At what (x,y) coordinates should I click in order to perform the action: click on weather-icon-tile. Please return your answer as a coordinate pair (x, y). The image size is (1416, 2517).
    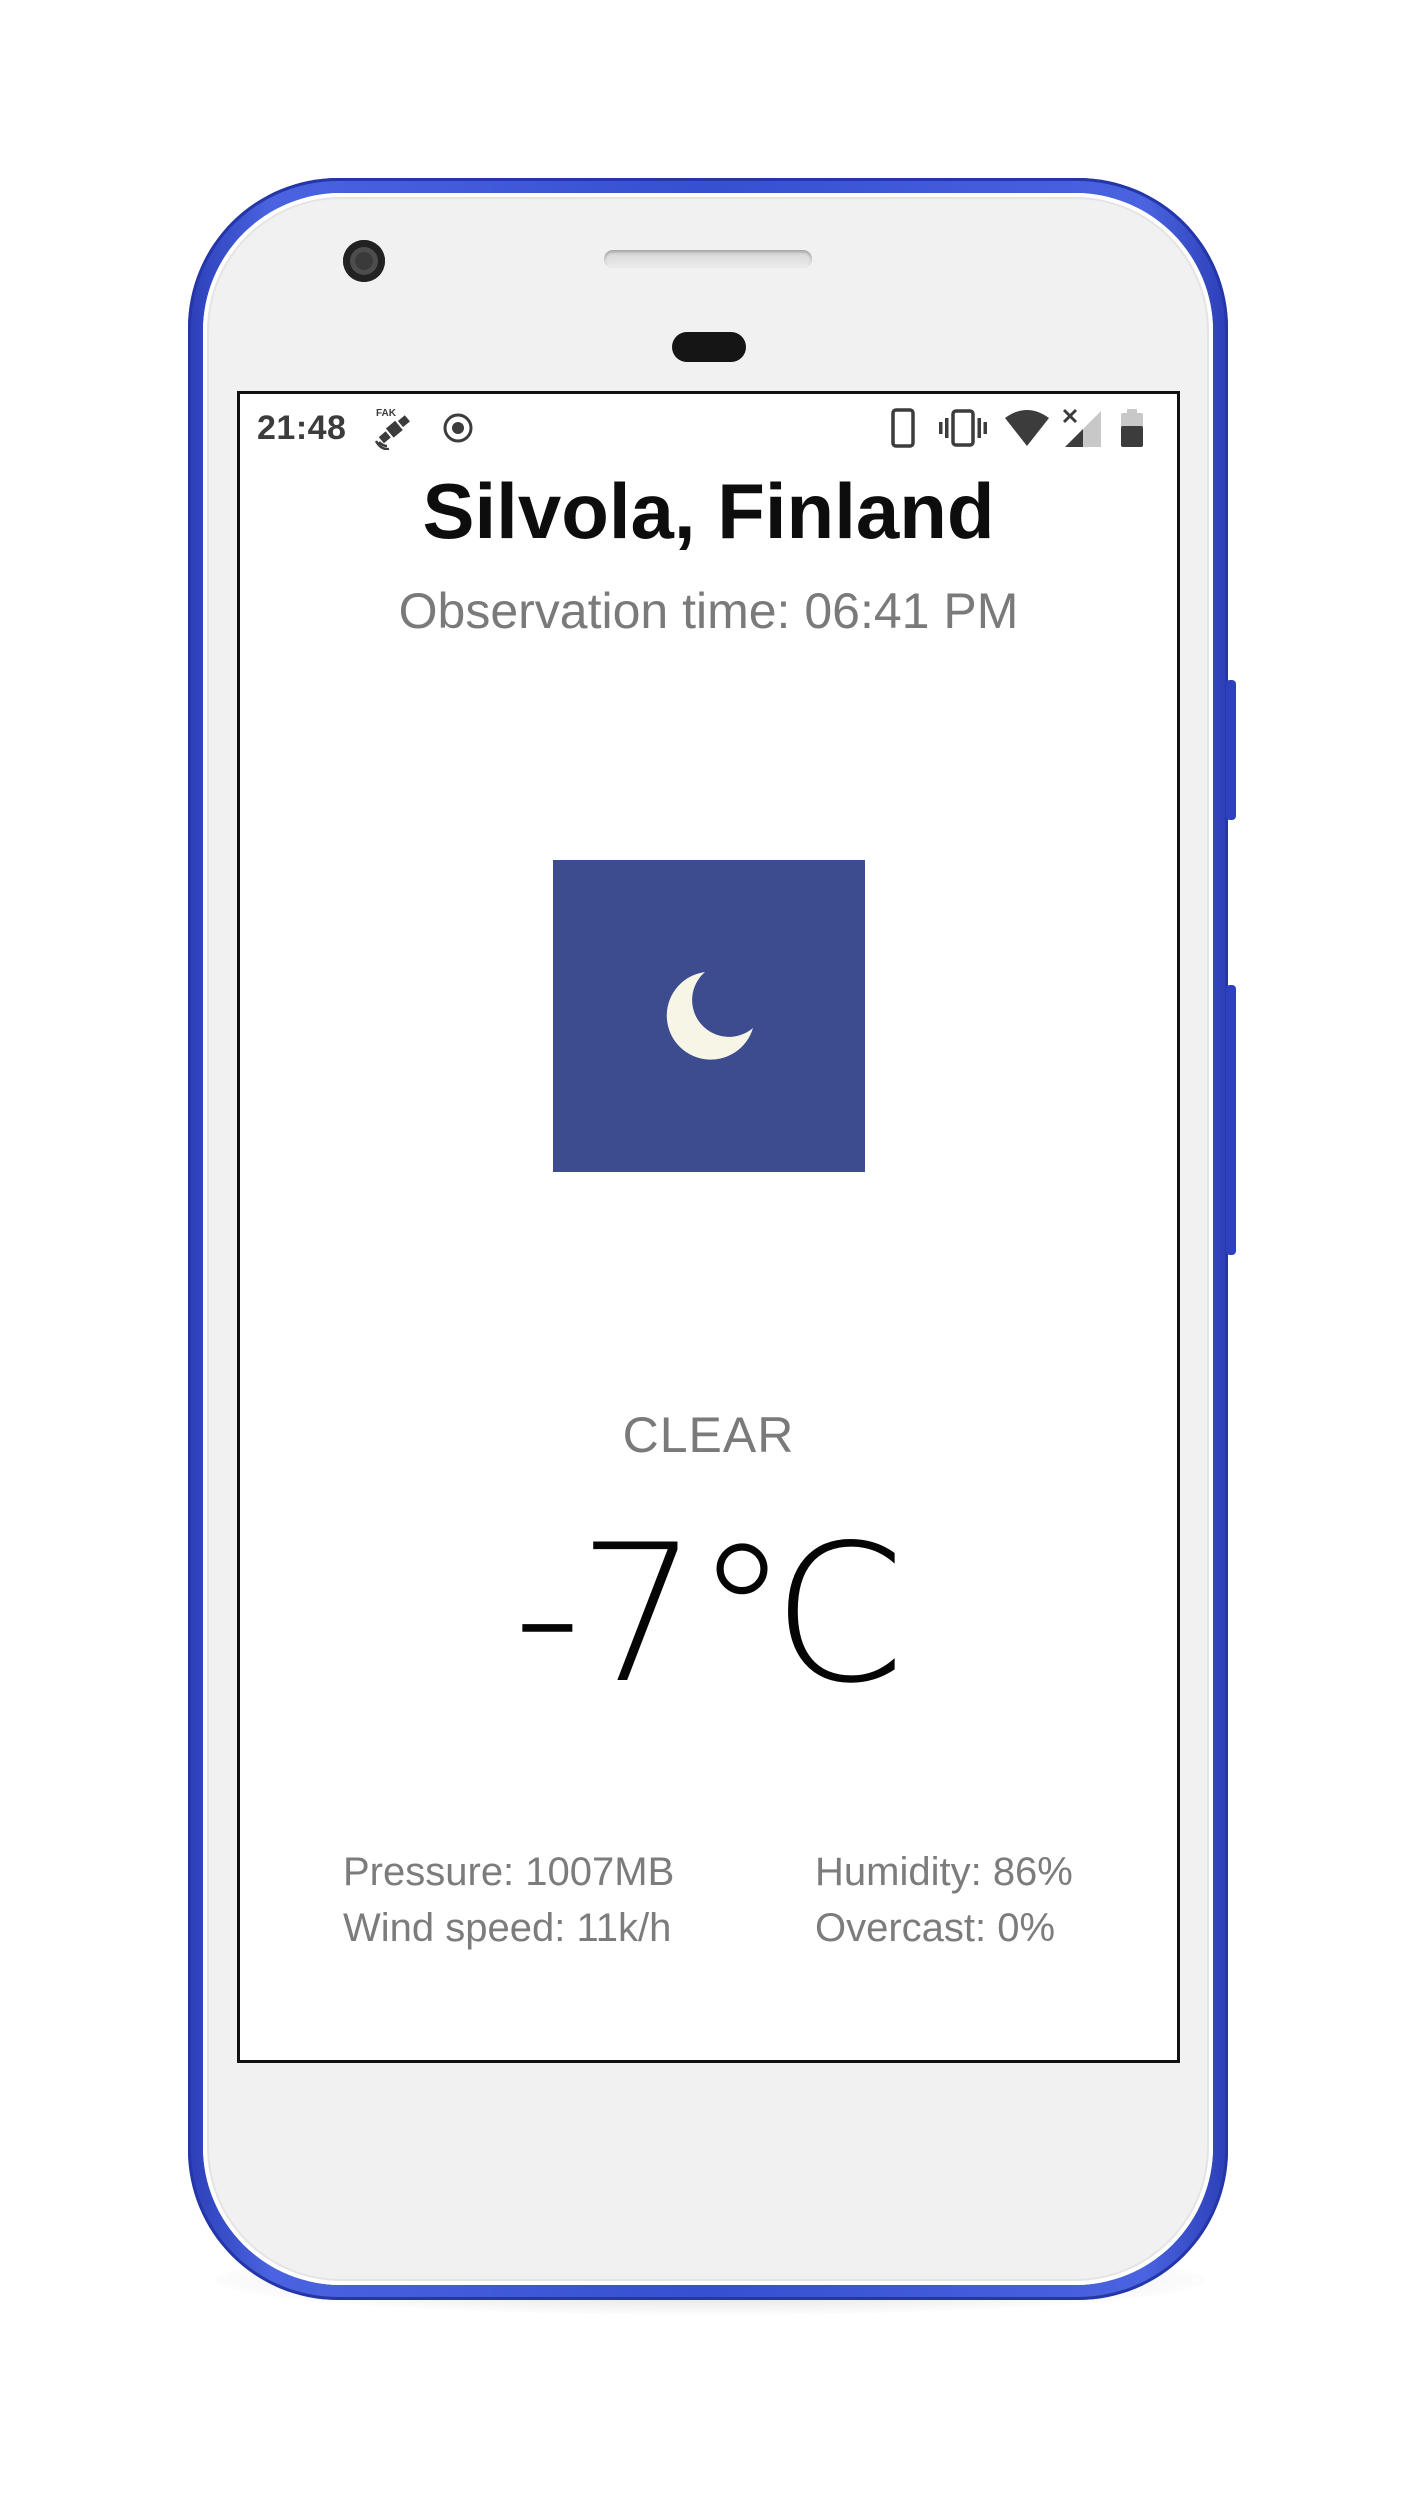
    Looking at the image, I should click on (709, 1016).